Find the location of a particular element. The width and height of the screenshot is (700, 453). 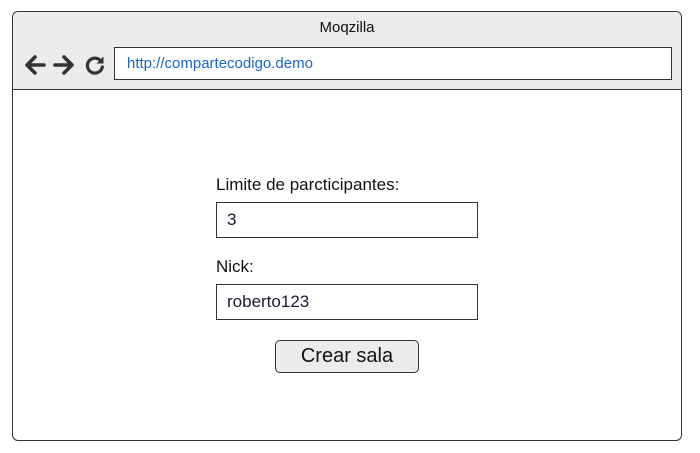

back-button is located at coordinates (35, 65).